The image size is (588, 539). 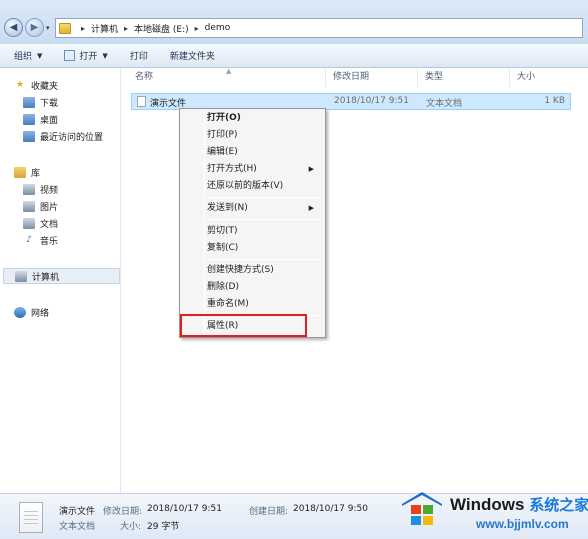 What do you see at coordinates (558, 505) in the screenshot?
I see `watermark-title-cn: 系统之家` at bounding box center [558, 505].